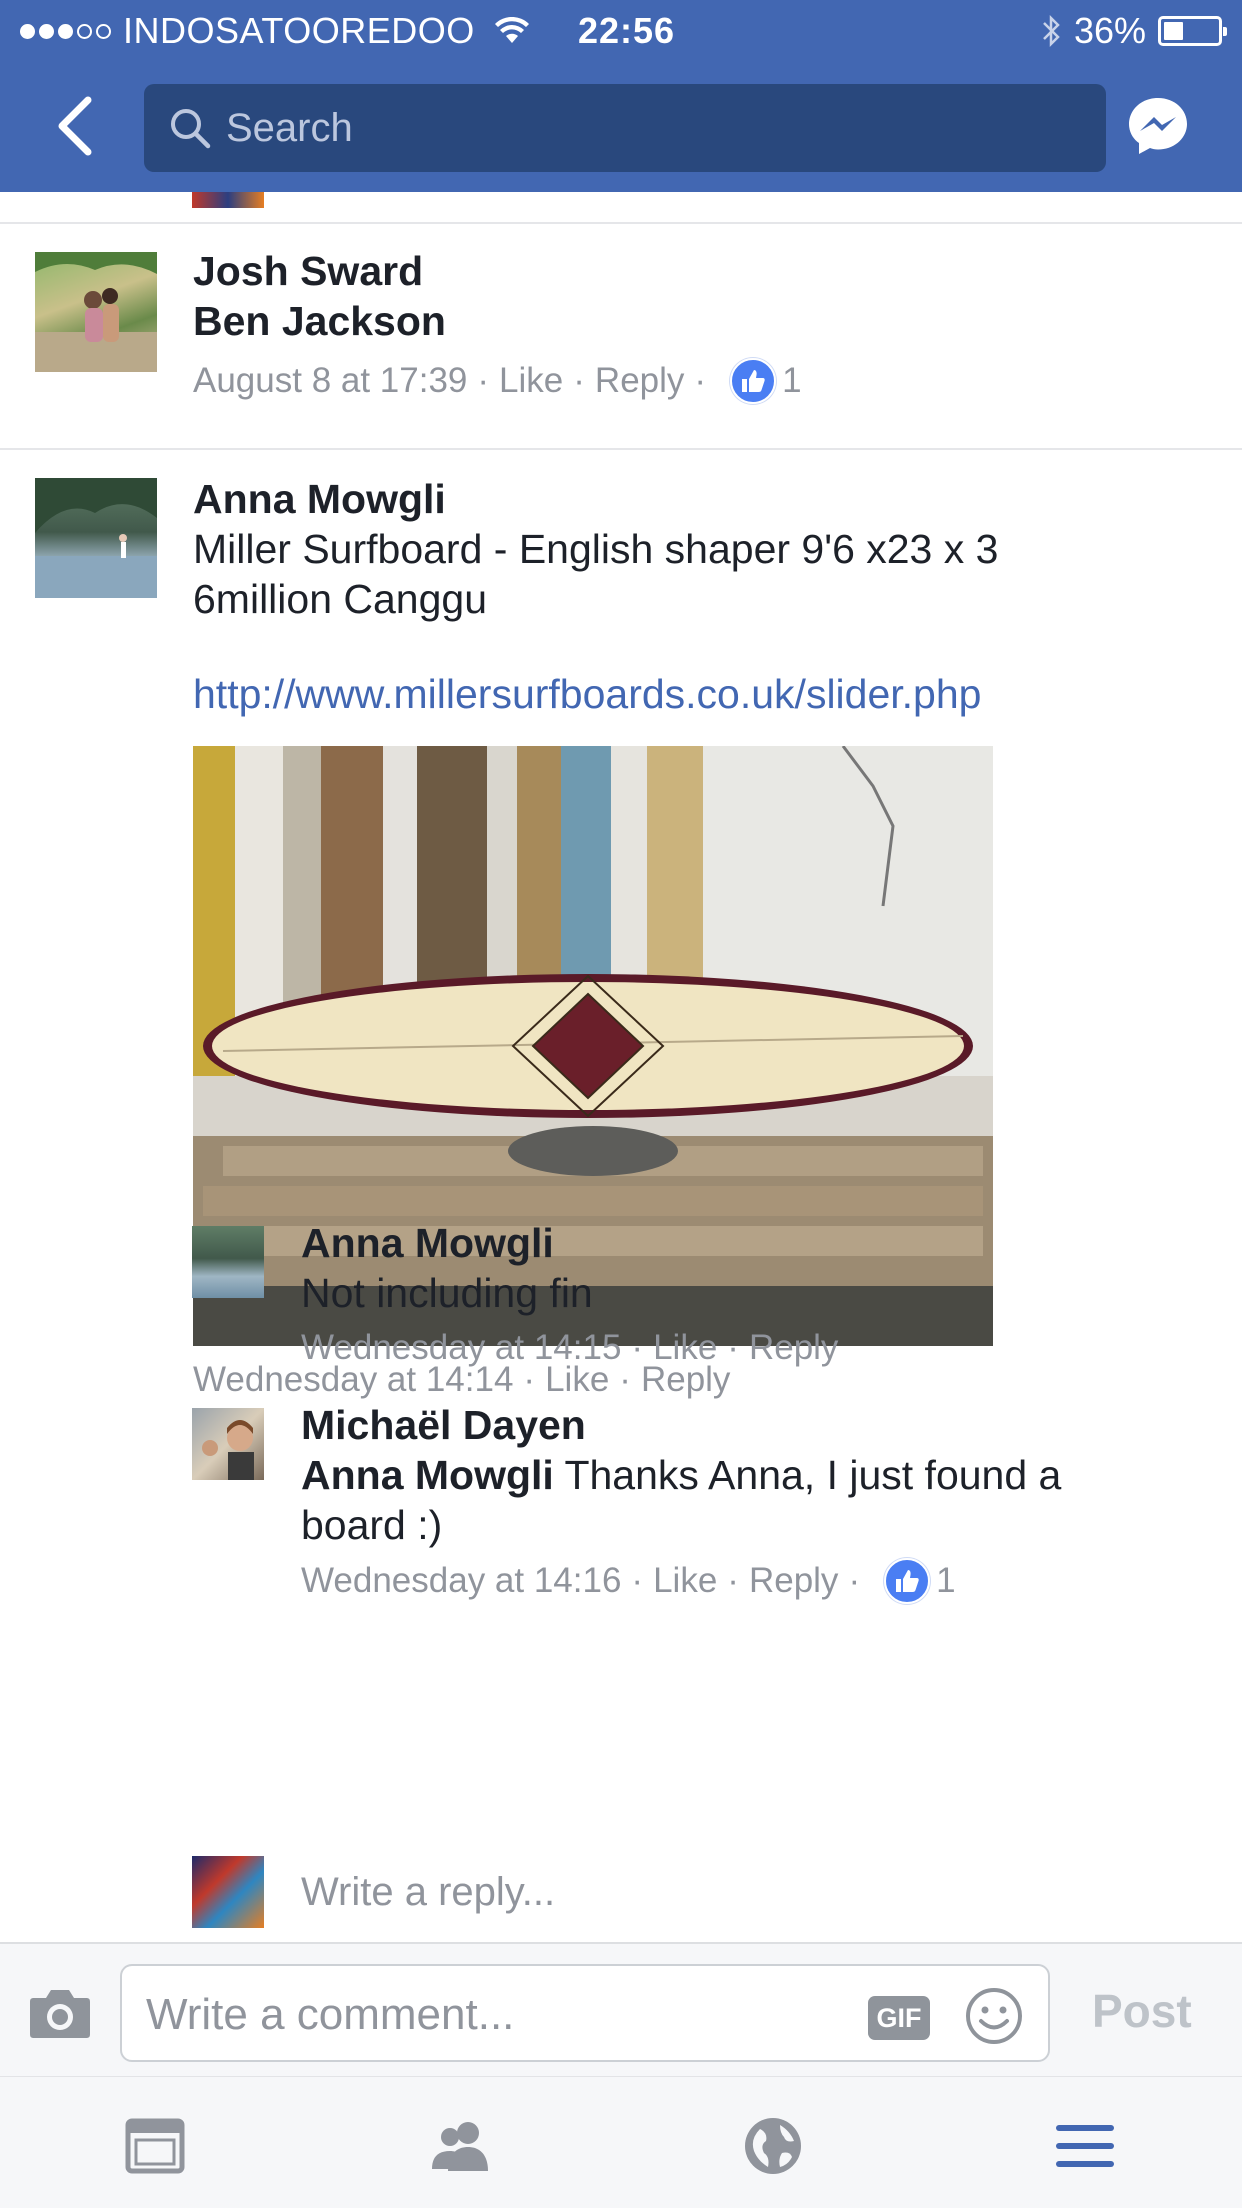 The width and height of the screenshot is (1242, 2208). I want to click on reply-text: Not including fin, so click(447, 1293).